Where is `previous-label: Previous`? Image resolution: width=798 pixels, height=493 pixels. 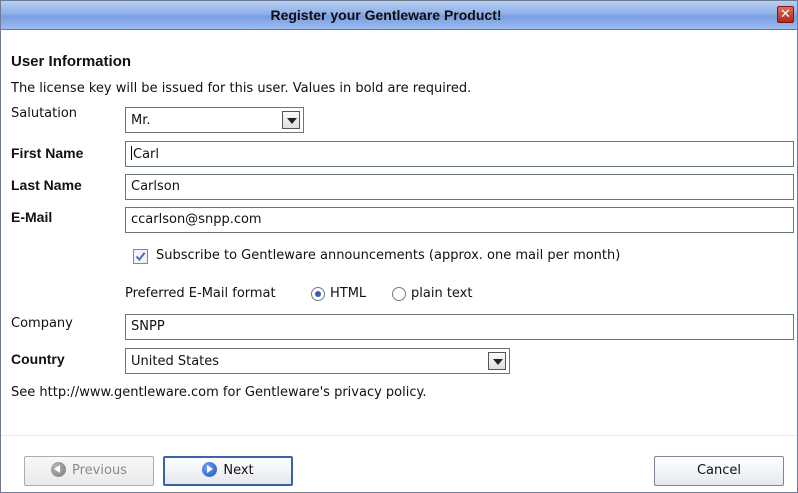
previous-label: Previous is located at coordinates (99, 470).